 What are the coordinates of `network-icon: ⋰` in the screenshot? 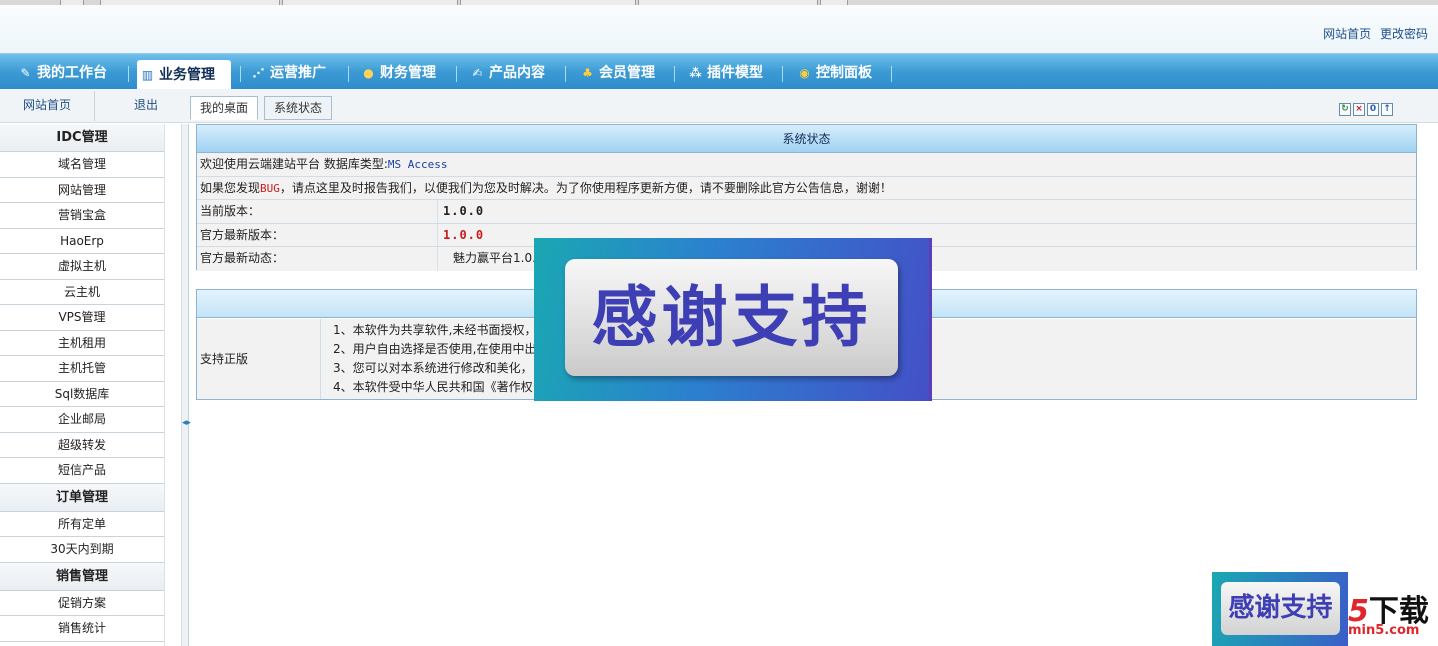 It's located at (258, 73).